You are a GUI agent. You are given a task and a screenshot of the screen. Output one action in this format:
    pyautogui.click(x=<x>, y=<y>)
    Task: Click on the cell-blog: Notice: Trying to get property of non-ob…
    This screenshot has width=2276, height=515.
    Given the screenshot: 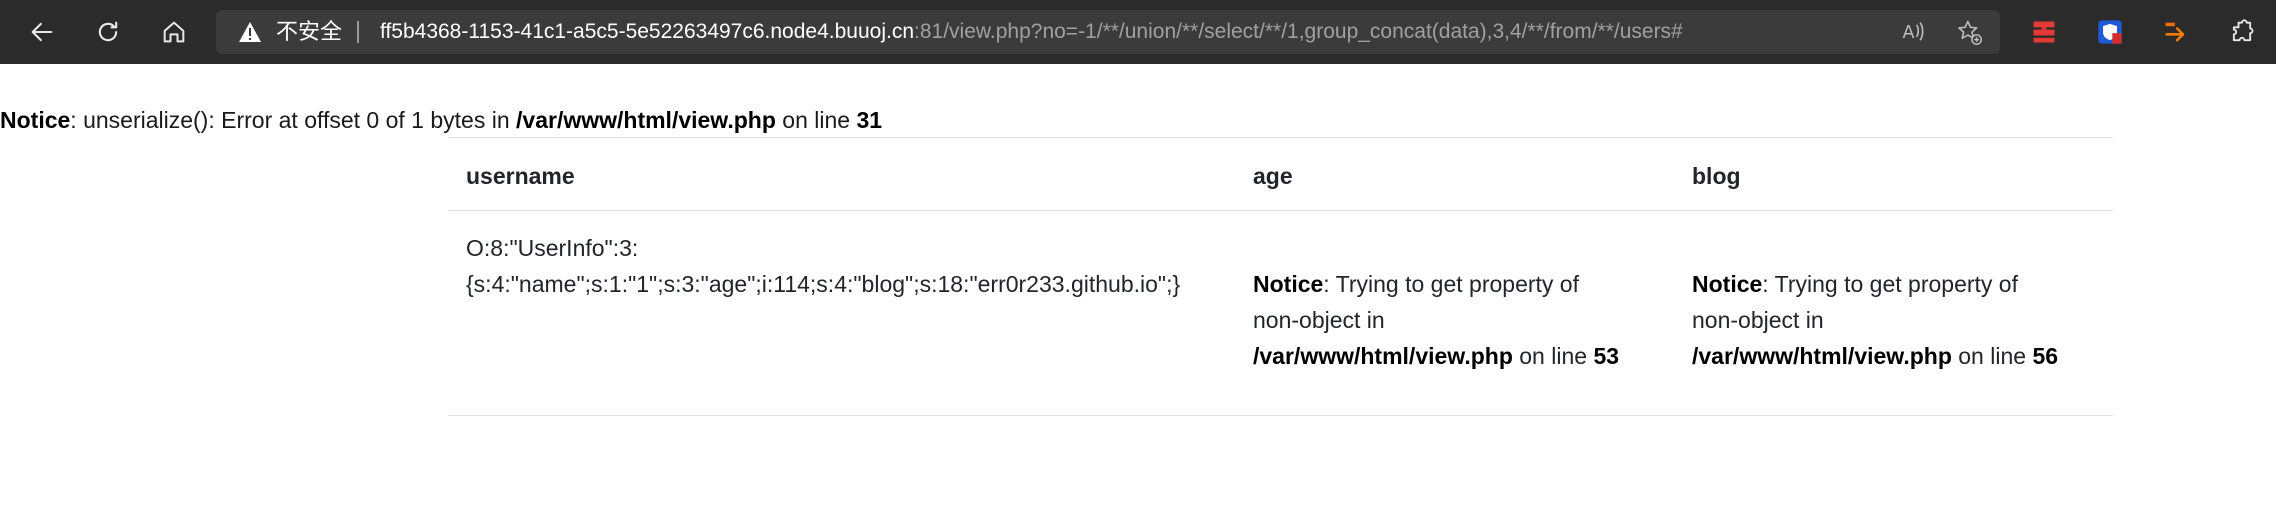 What is the action you would take?
    pyautogui.click(x=1902, y=320)
    